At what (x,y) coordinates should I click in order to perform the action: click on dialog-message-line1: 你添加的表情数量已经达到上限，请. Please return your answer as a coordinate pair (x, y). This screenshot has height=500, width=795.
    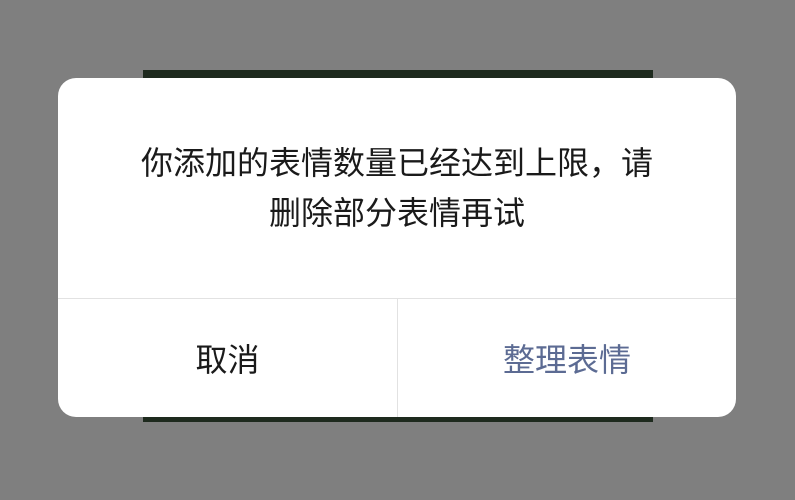
    Looking at the image, I should click on (396, 163).